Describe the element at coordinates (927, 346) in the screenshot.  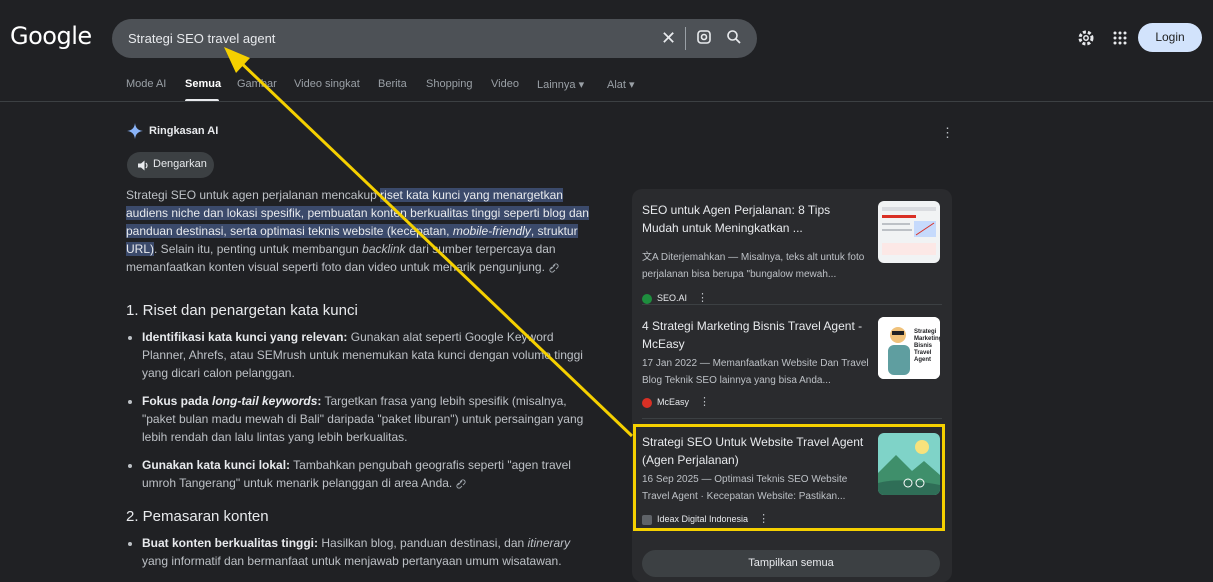
I see `thumbnail-text: Strategi Marketing Bisnis Travel Agent` at that location.